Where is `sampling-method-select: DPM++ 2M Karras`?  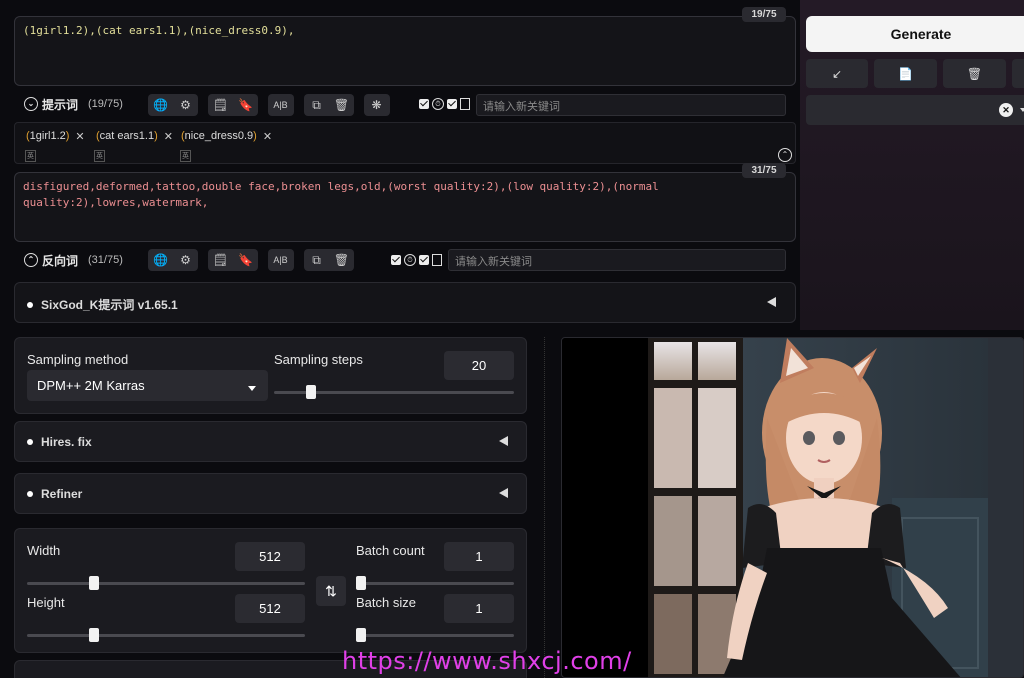 sampling-method-select: DPM++ 2M Karras is located at coordinates (147, 385).